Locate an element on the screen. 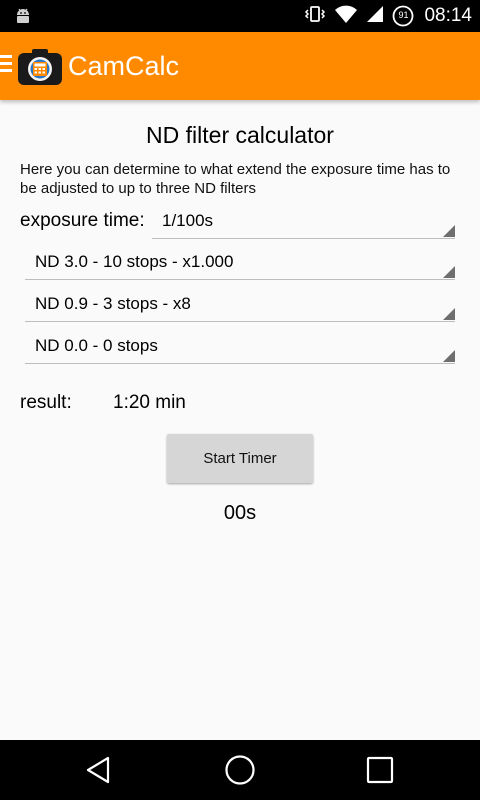 The width and height of the screenshot is (480, 800). nd-filter-value-3: ND 0.0 - 0 stops is located at coordinates (96, 345).